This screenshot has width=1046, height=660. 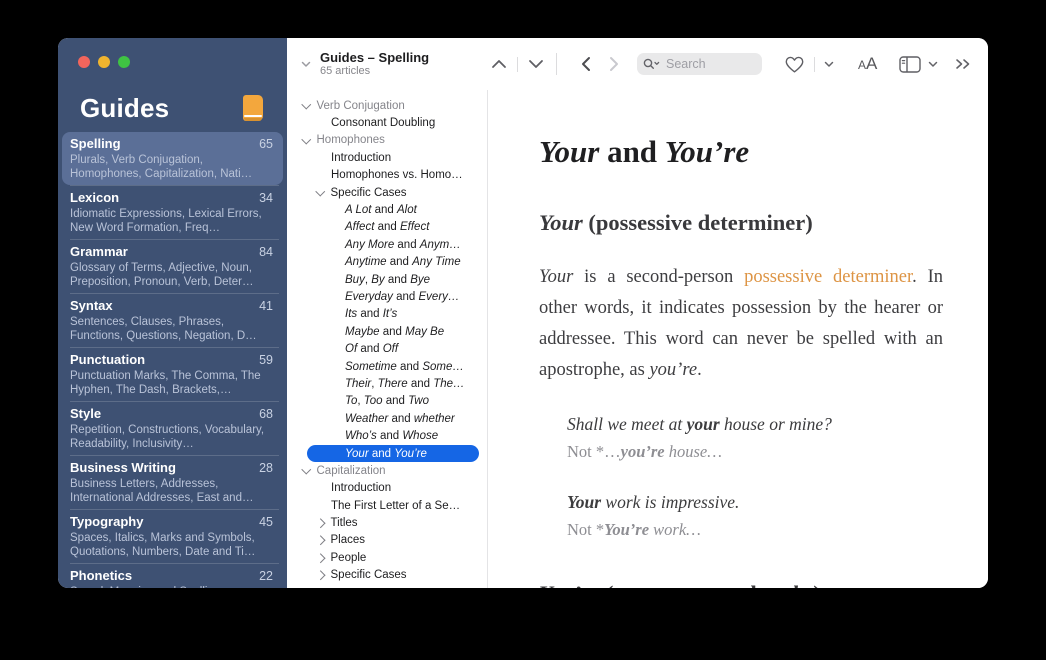 What do you see at coordinates (124, 62) in the screenshot?
I see `zoom-button` at bounding box center [124, 62].